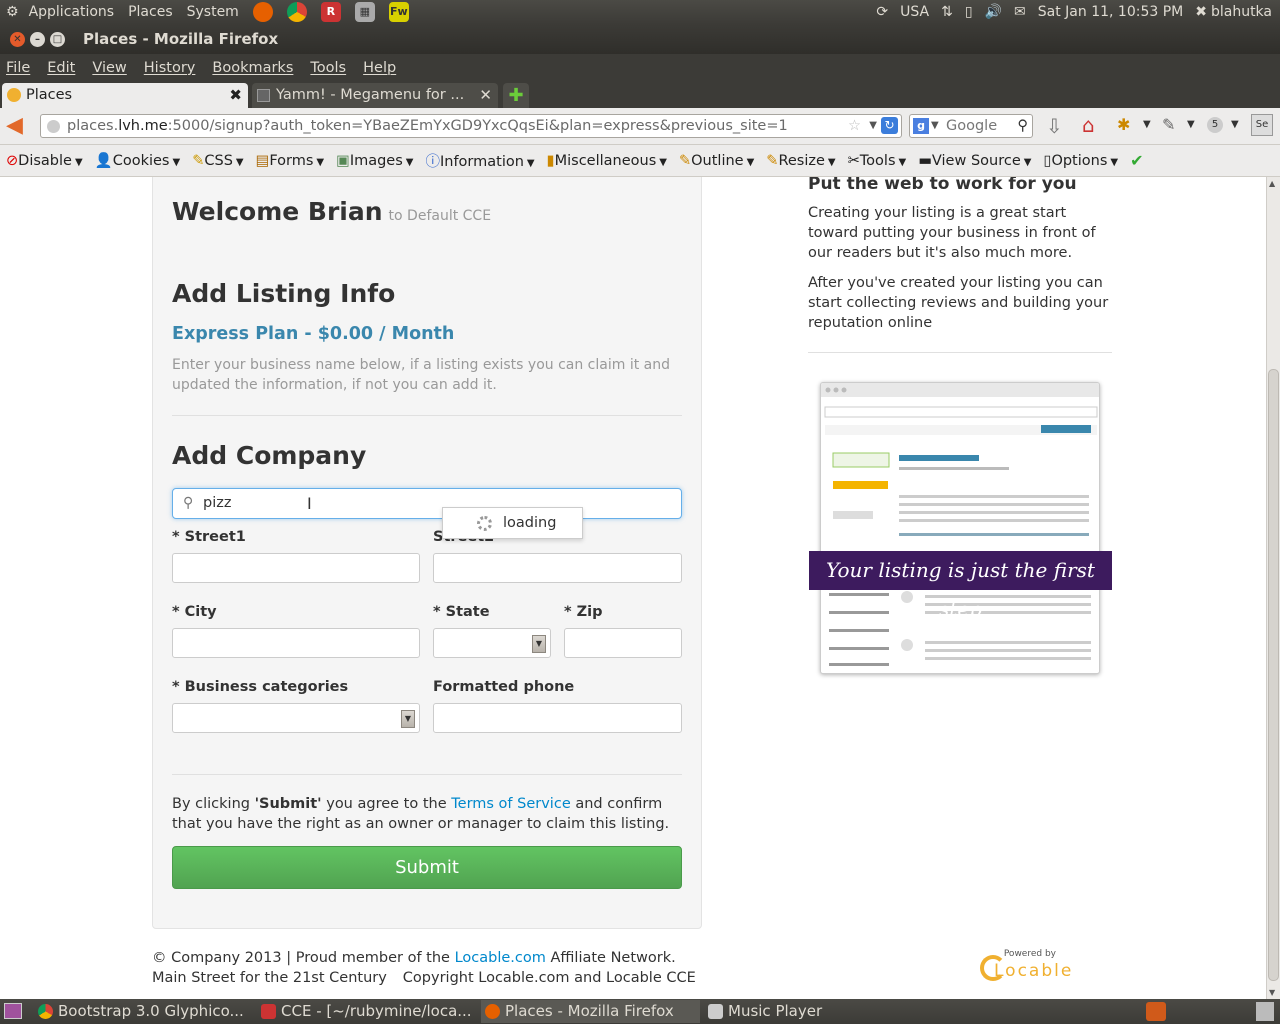  Describe the element at coordinates (623, 643) in the screenshot. I see `zip-input` at that location.